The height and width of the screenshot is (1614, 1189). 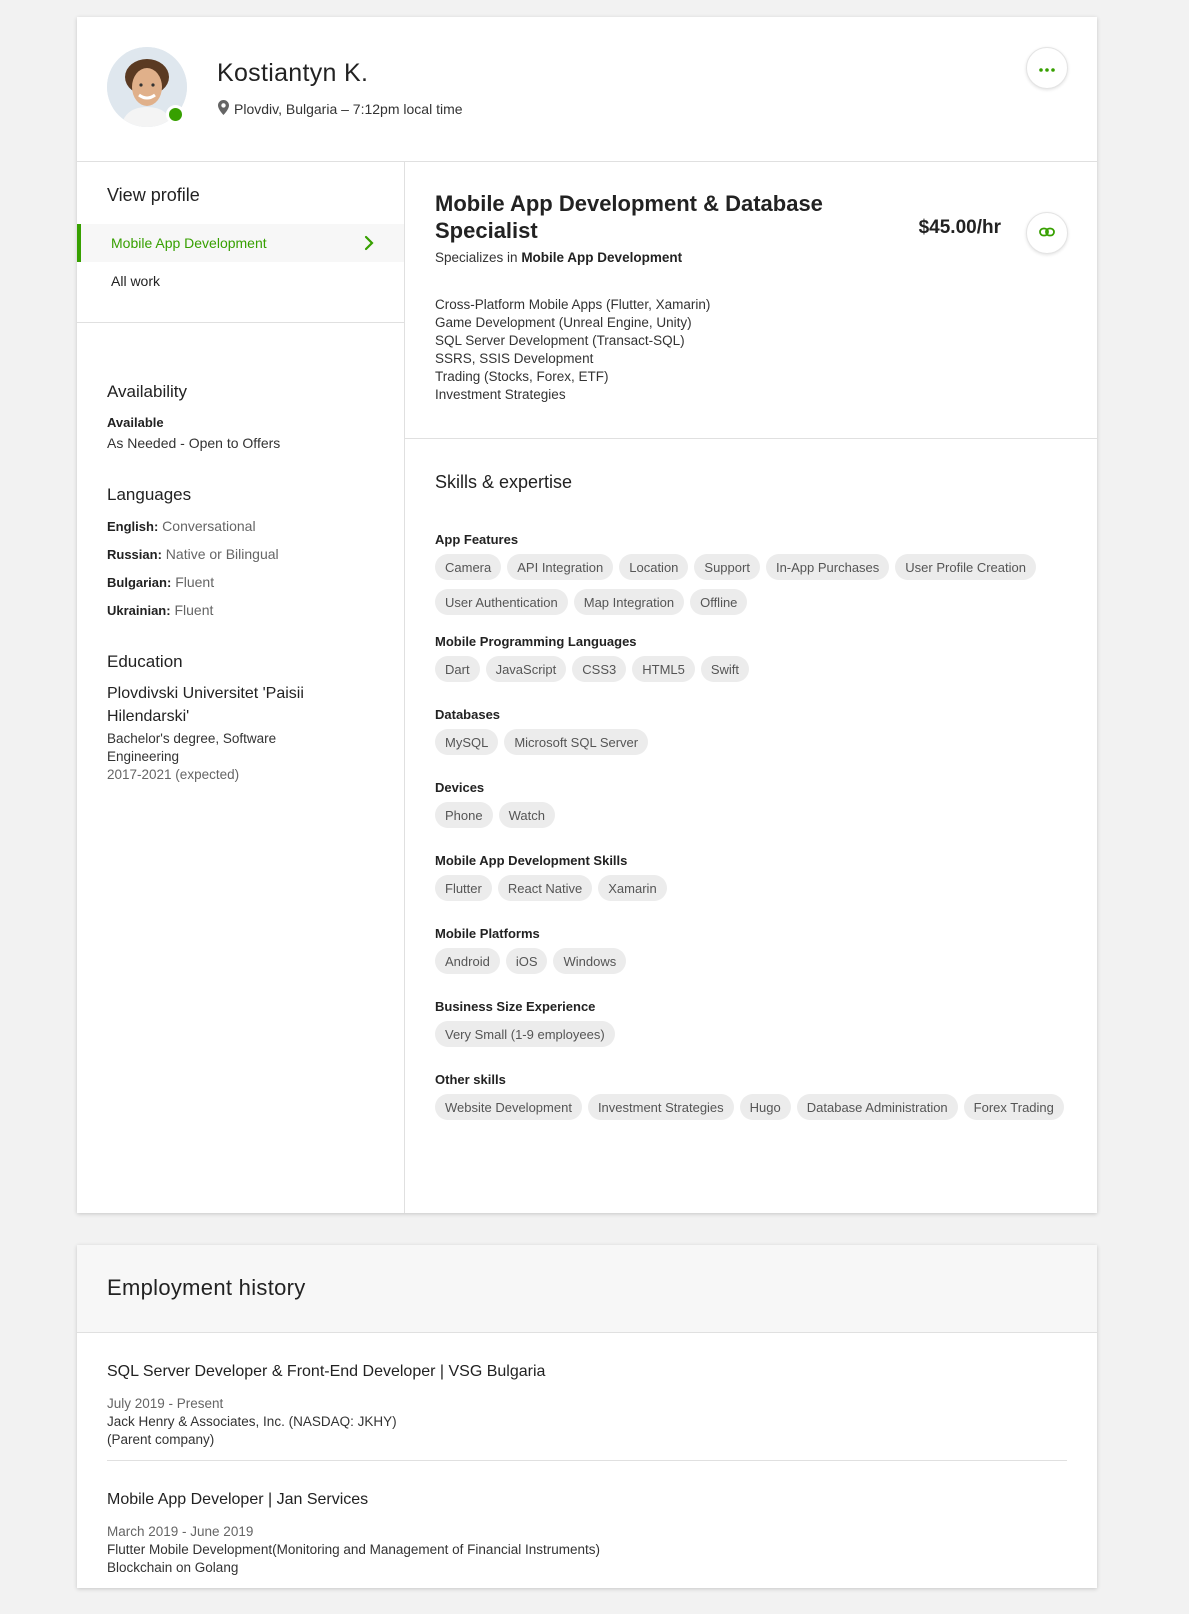 I want to click on language-level: Native or Bilingual, so click(x=222, y=554).